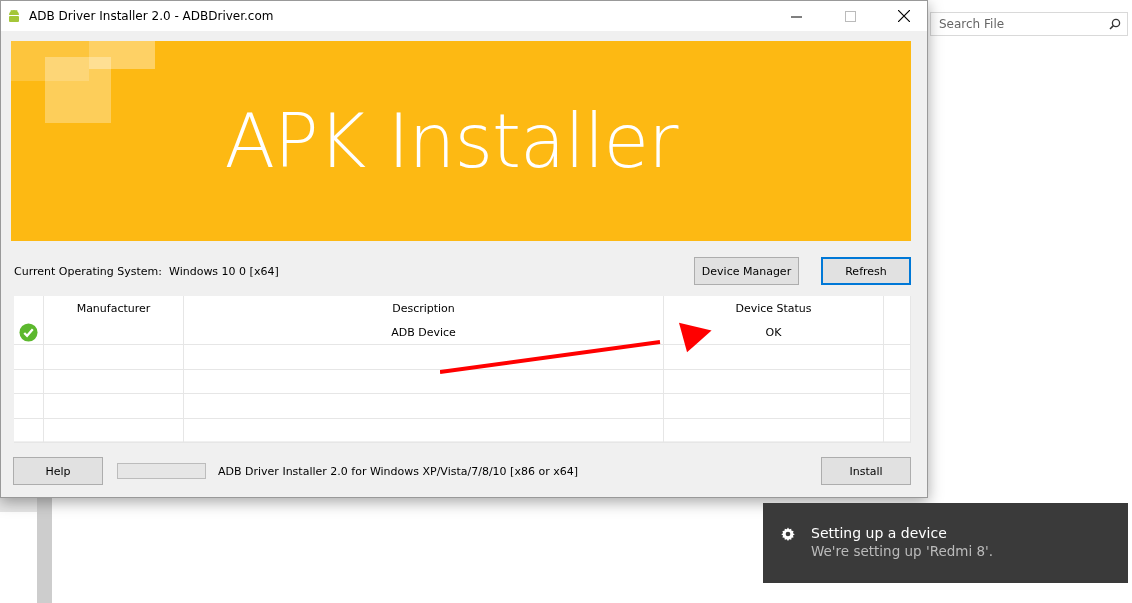  Describe the element at coordinates (1029, 24) in the screenshot. I see `search-field: Search File` at that location.